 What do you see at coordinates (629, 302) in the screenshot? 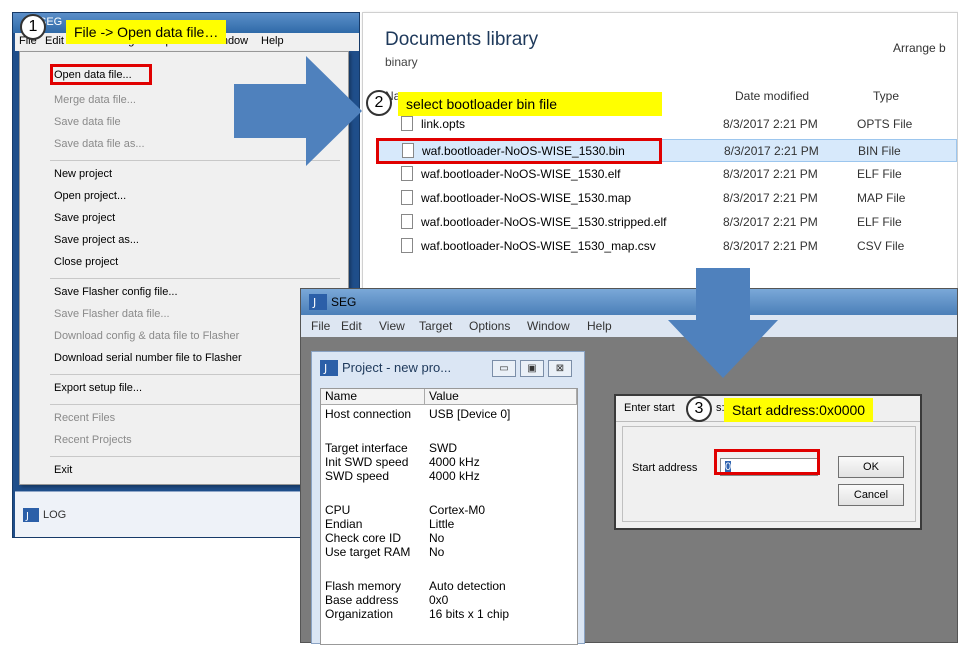
I see `window-titlebar: J SEG` at bounding box center [629, 302].